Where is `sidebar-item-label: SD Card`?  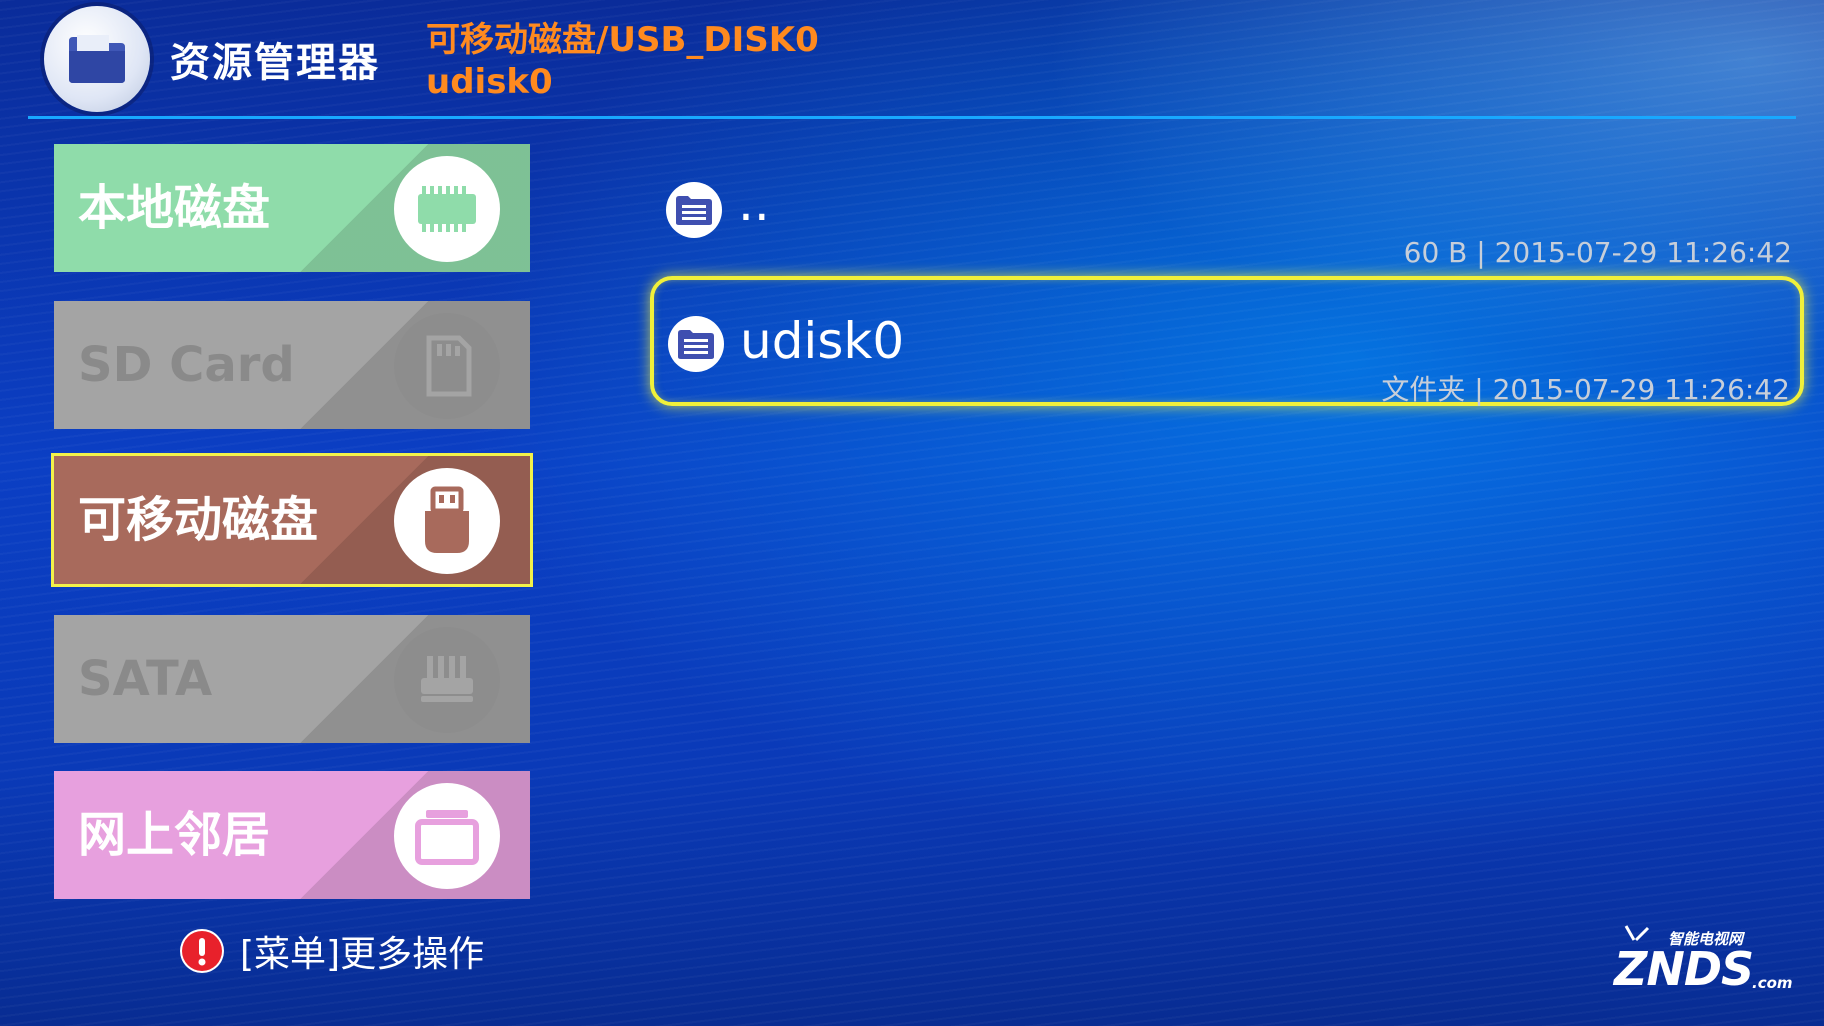 sidebar-item-label: SD Card is located at coordinates (186, 365).